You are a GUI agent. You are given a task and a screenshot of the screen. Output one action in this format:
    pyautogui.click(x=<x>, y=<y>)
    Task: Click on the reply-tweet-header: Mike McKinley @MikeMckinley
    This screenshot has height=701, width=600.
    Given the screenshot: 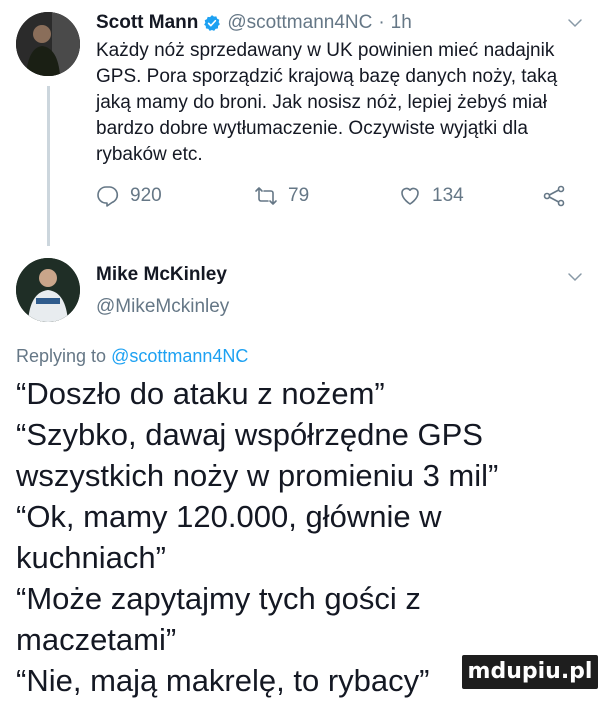 What is the action you would take?
    pyautogui.click(x=342, y=291)
    